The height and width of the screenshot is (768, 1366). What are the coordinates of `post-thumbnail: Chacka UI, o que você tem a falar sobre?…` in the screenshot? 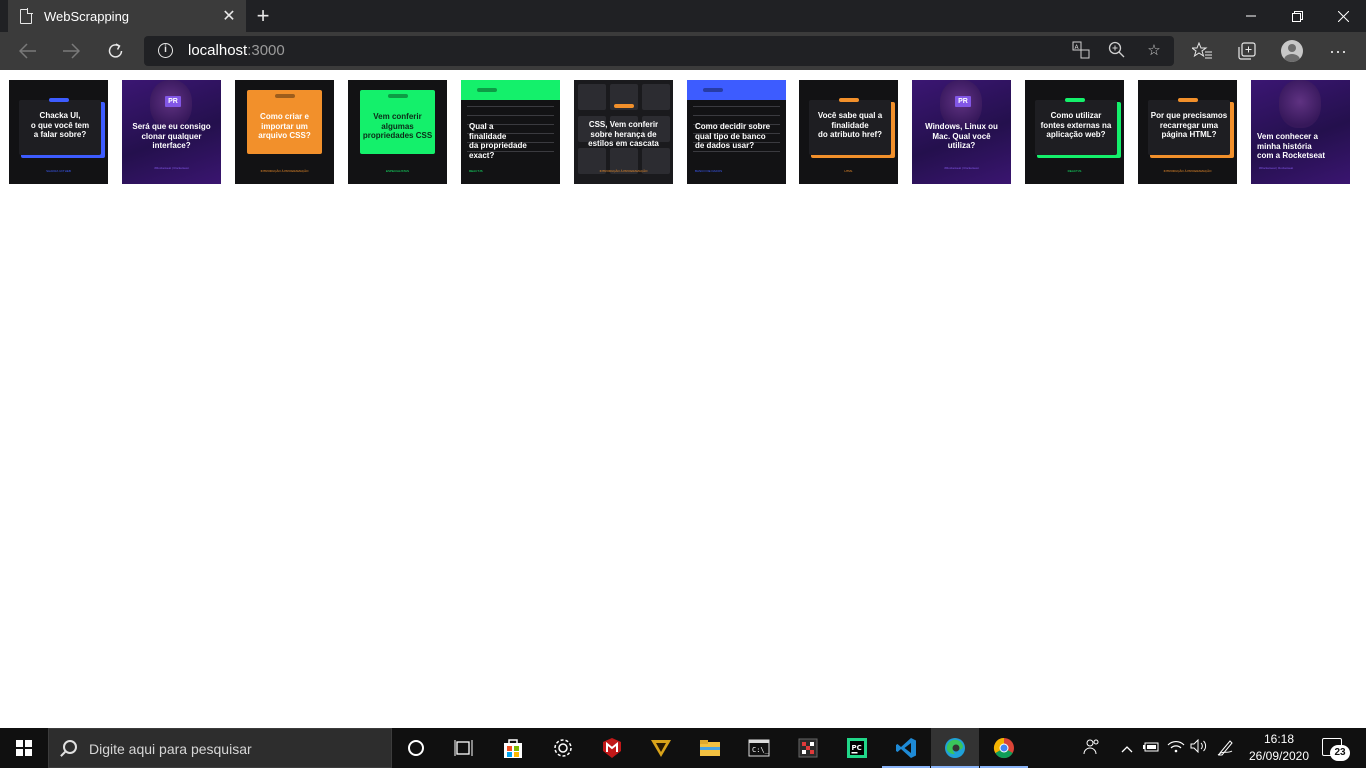 It's located at (58, 132).